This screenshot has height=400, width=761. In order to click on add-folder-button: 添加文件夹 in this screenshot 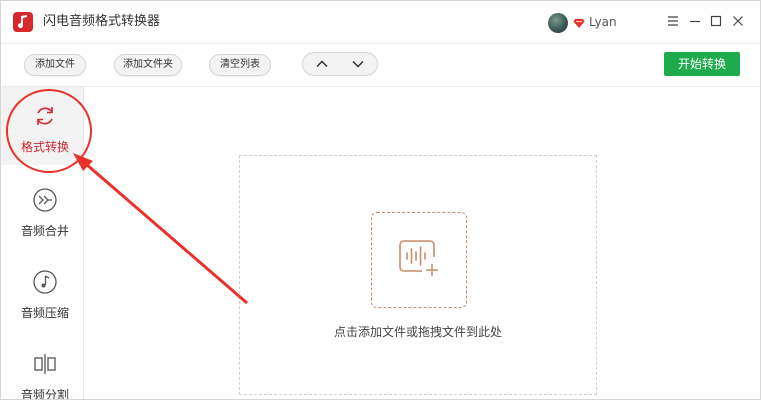, I will do `click(148, 65)`.